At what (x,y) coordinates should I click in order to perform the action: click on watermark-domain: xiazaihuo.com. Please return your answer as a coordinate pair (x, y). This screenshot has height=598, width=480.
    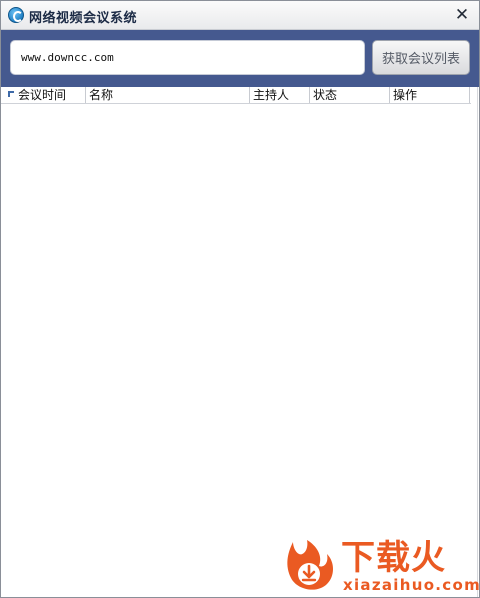
    Looking at the image, I should click on (411, 585).